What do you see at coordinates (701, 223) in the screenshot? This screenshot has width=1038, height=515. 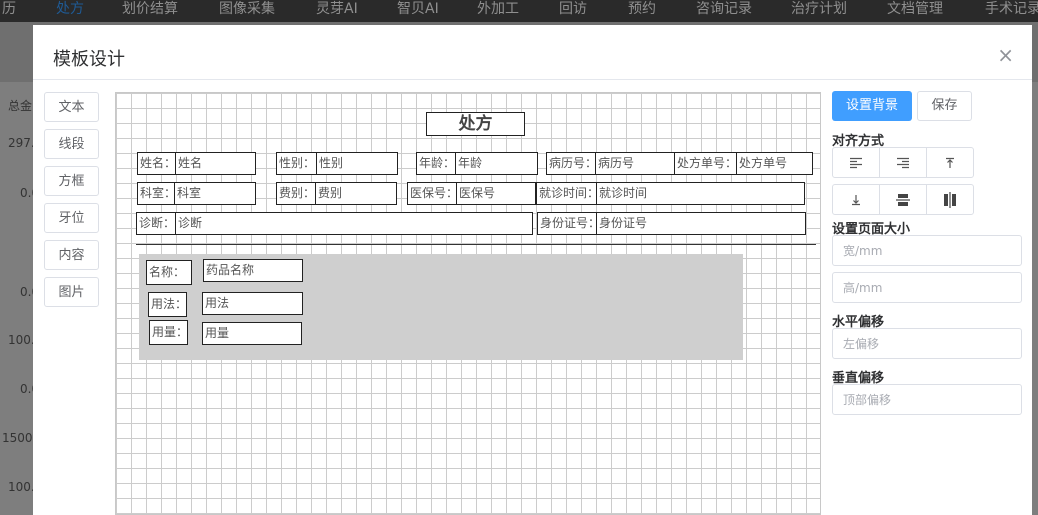 I see `id-card-value-field: 身份证号` at bounding box center [701, 223].